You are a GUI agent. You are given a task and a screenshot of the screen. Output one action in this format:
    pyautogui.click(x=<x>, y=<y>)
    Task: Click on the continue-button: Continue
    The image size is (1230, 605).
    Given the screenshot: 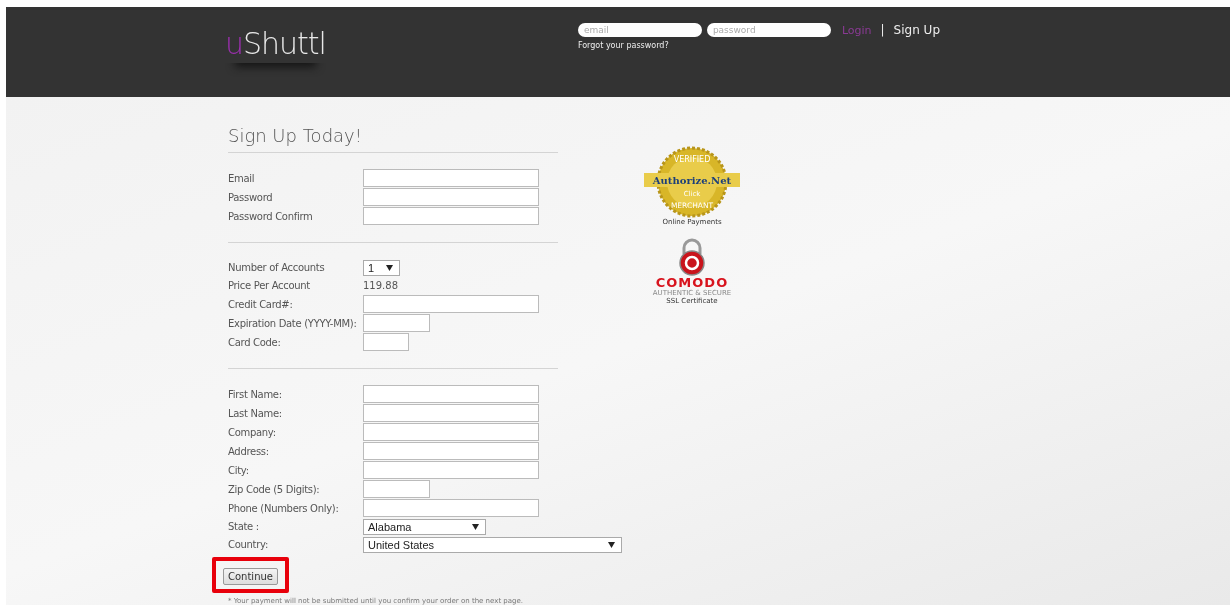 What is the action you would take?
    pyautogui.click(x=250, y=576)
    